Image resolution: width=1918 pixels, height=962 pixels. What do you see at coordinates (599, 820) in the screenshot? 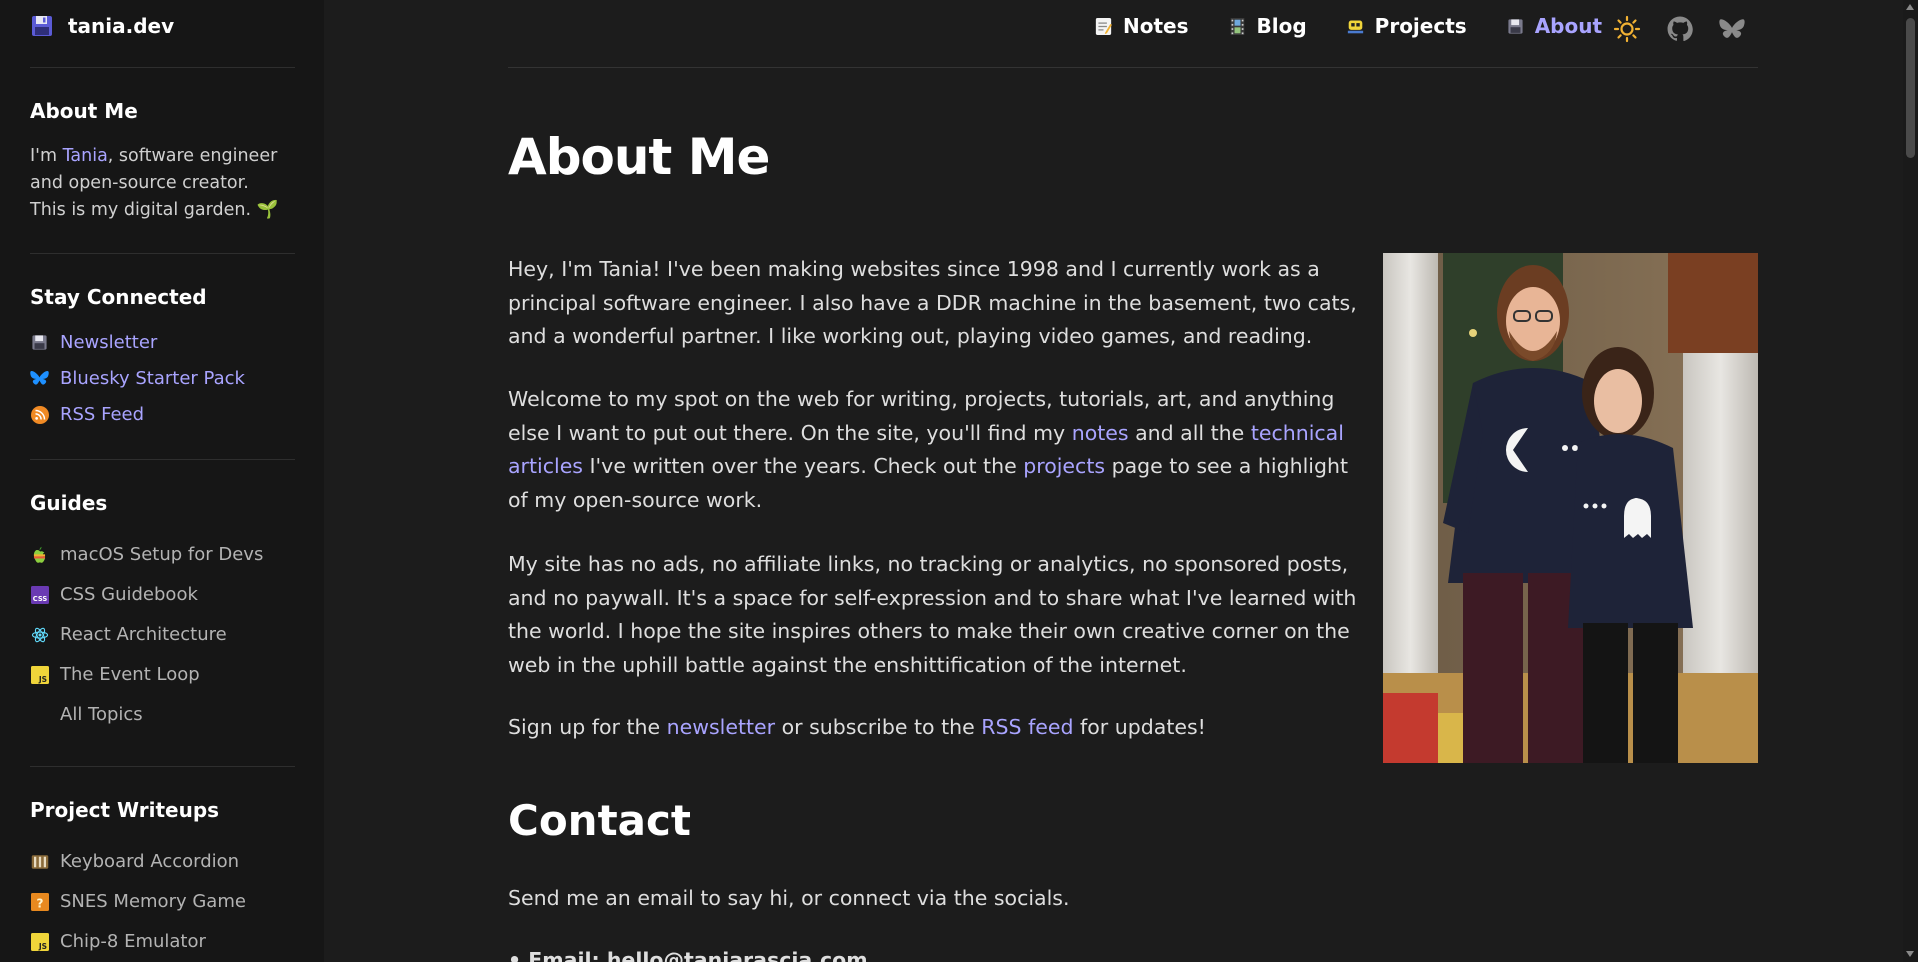
I see `contact-heading: Contact` at bounding box center [599, 820].